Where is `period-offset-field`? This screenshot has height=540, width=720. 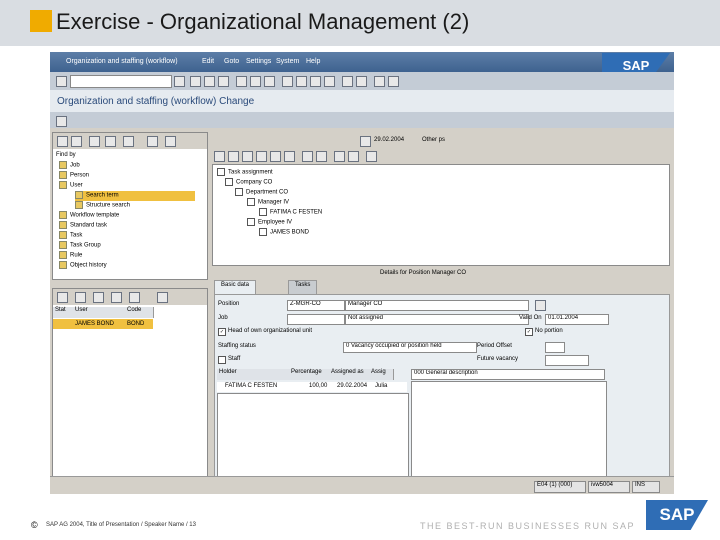 period-offset-field is located at coordinates (555, 347).